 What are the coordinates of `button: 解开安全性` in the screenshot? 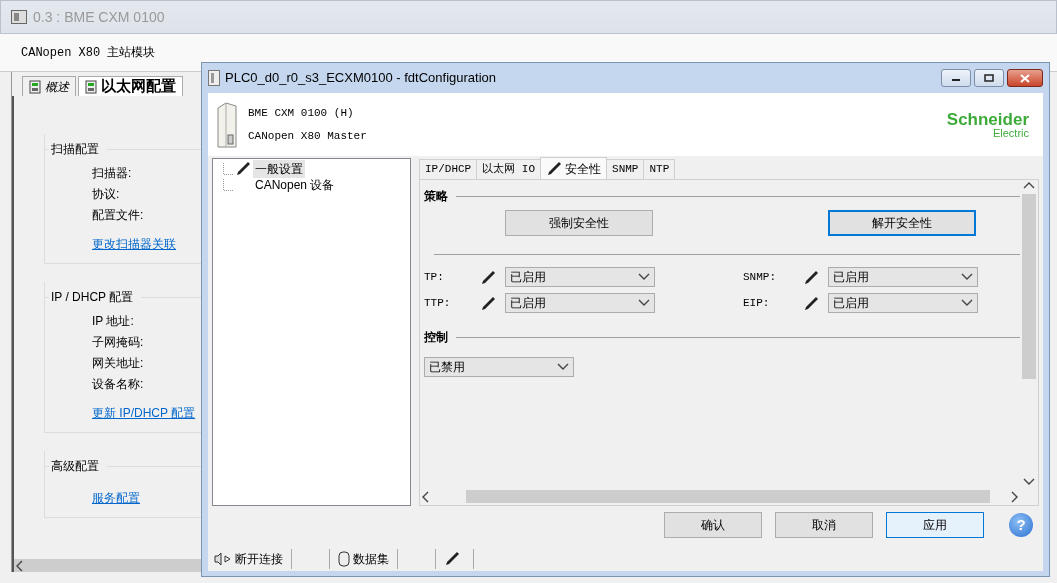 It's located at (902, 223).